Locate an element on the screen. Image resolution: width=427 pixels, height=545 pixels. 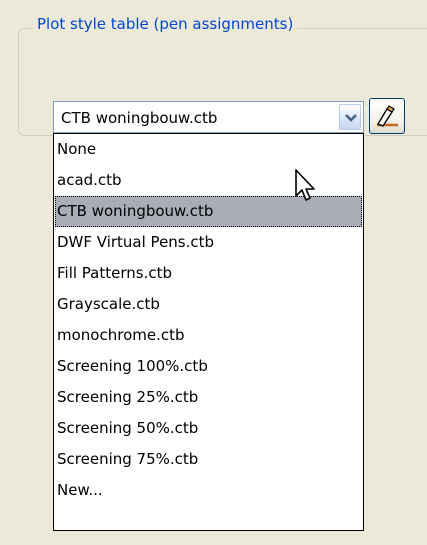
list-item: Fill Patterns.ctb is located at coordinates (208, 273).